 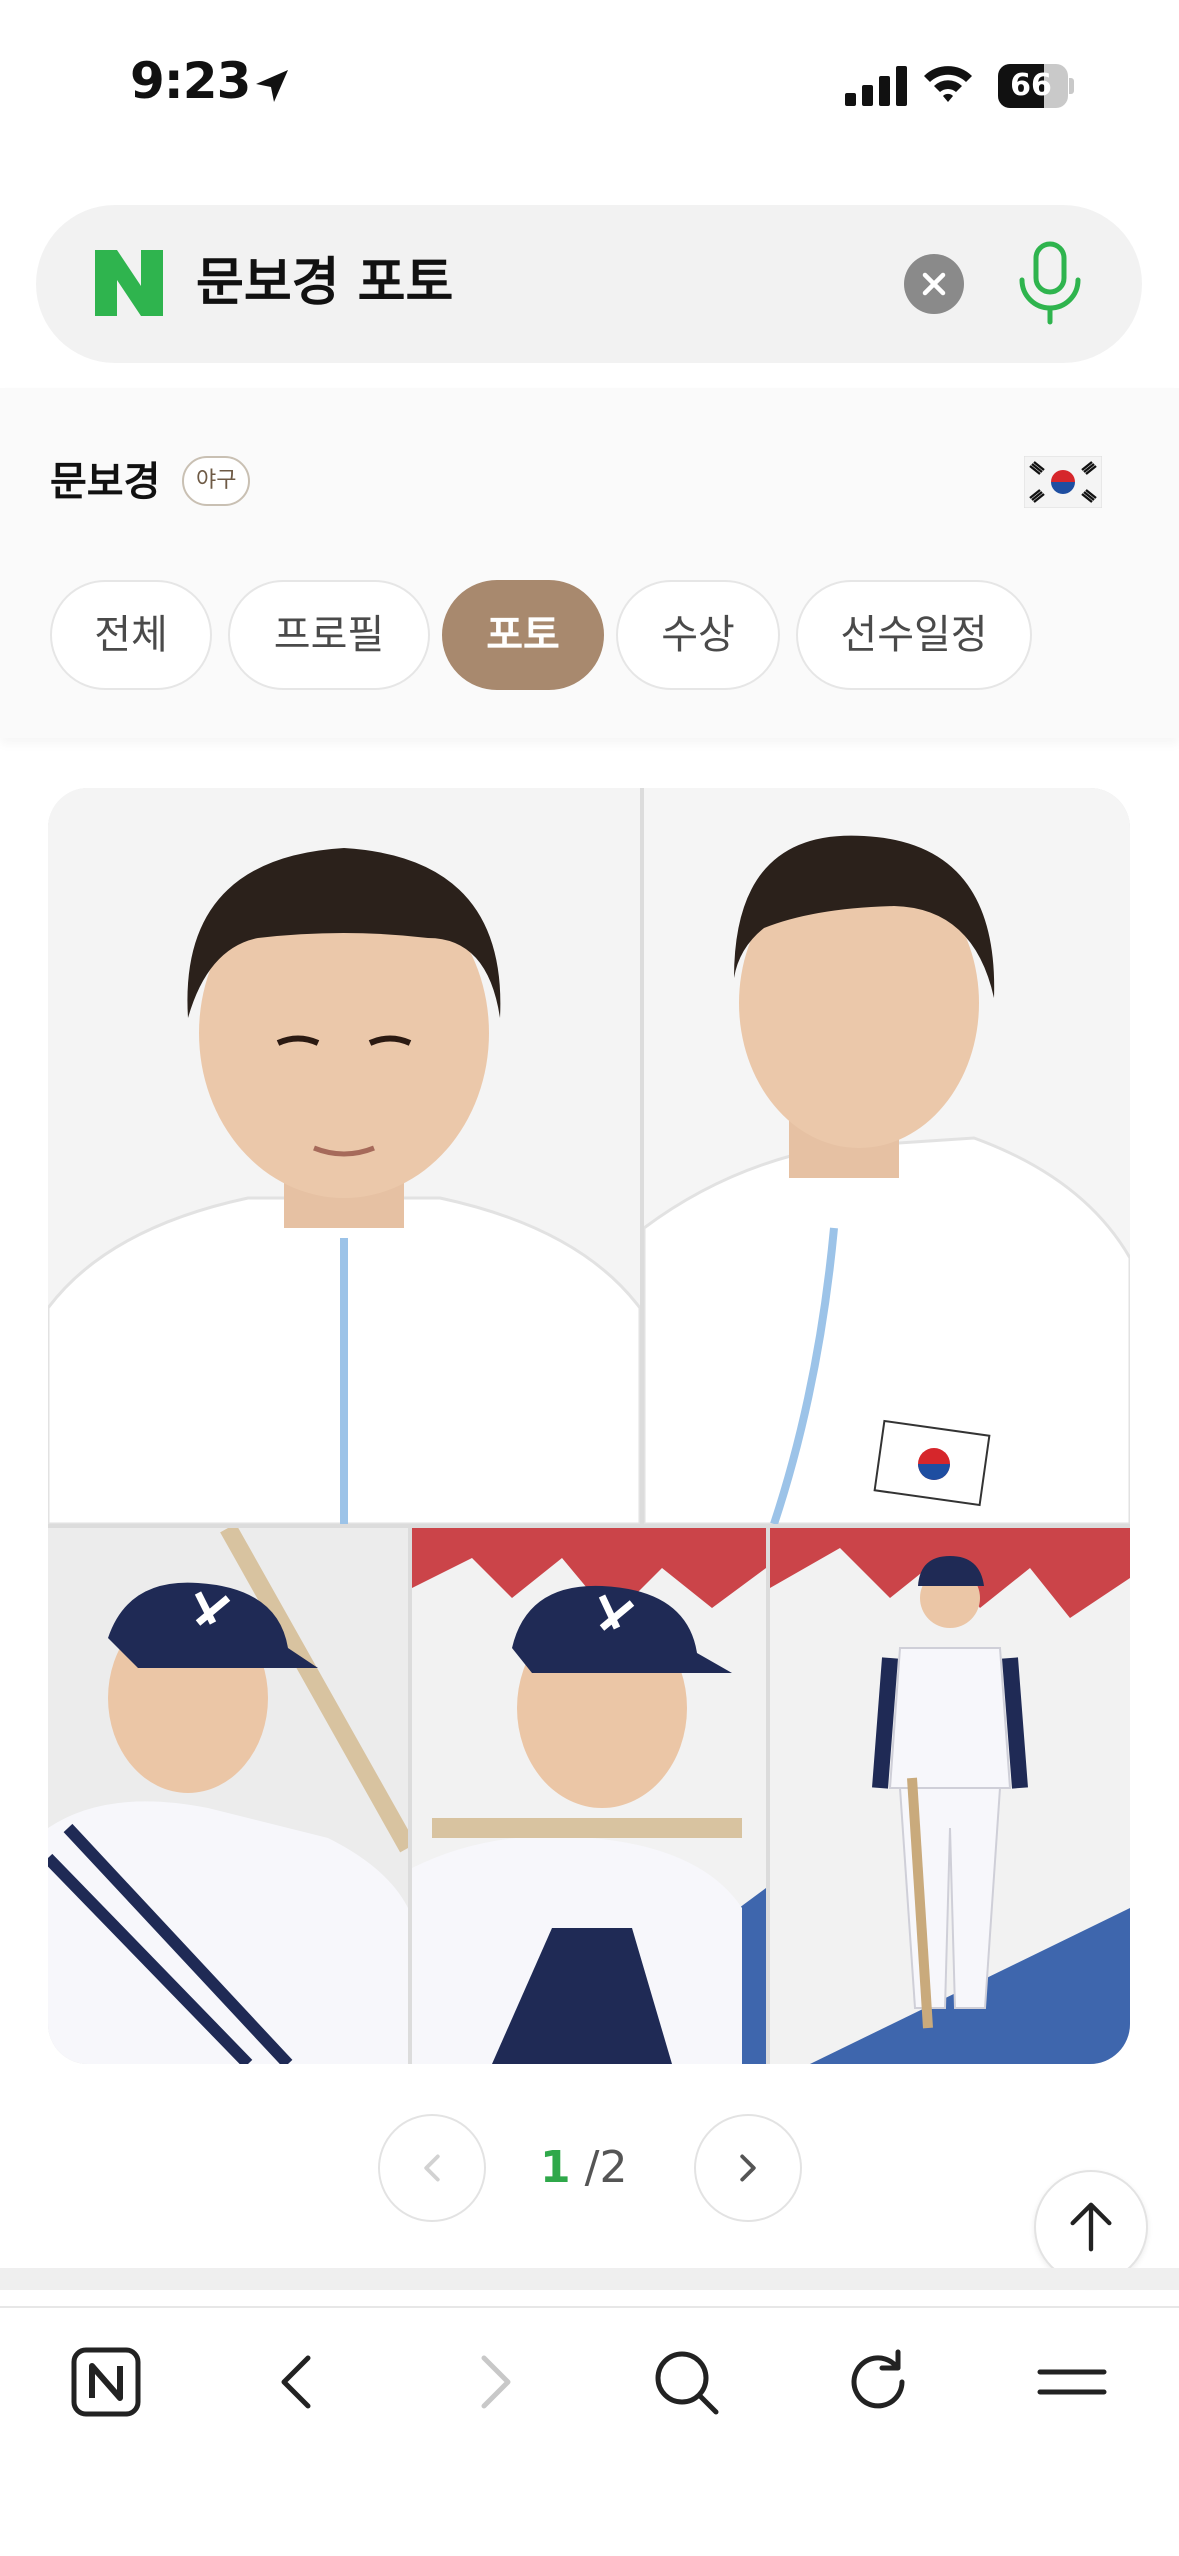 I want to click on naver-home-icon, so click(x=106, y=2382).